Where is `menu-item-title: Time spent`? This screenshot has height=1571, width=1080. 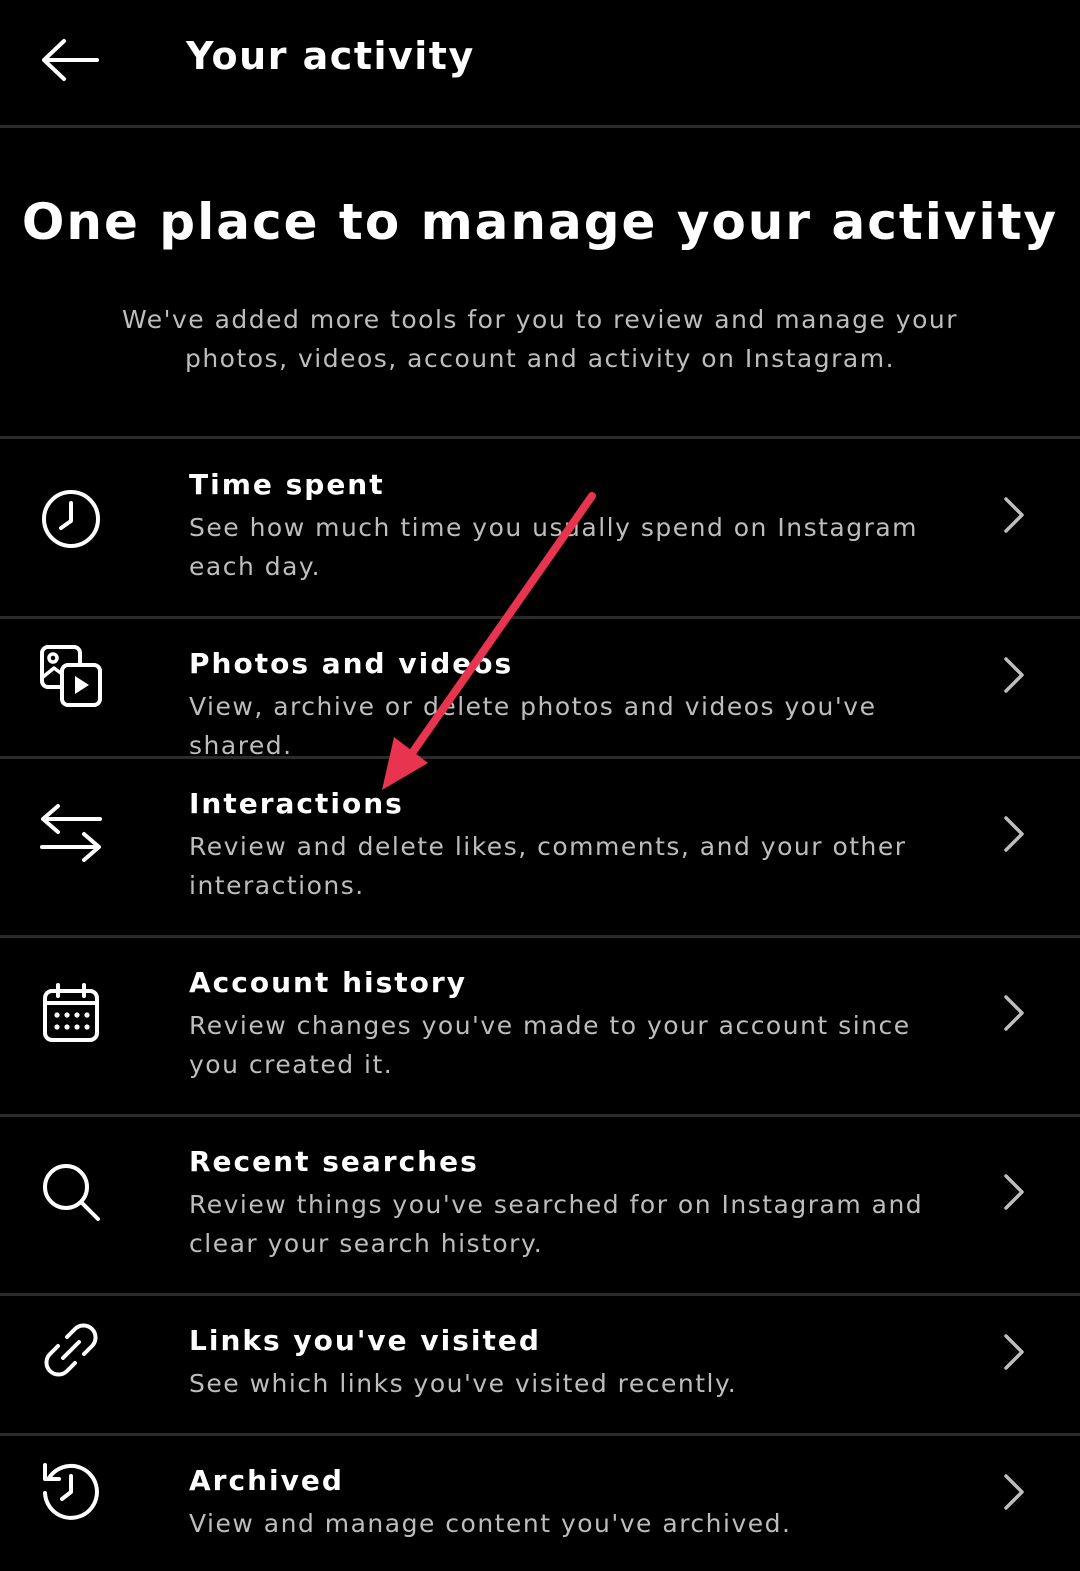
menu-item-title: Time spent is located at coordinates (287, 484).